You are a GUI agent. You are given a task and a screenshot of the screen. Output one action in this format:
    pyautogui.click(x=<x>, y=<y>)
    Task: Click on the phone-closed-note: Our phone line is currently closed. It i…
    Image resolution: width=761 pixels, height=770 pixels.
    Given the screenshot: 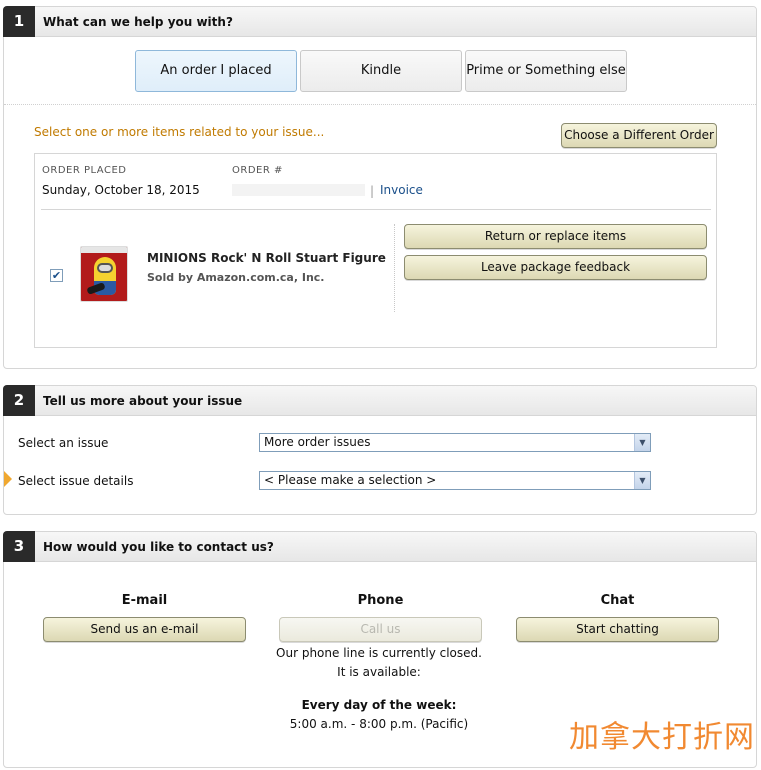 What is the action you would take?
    pyautogui.click(x=379, y=662)
    